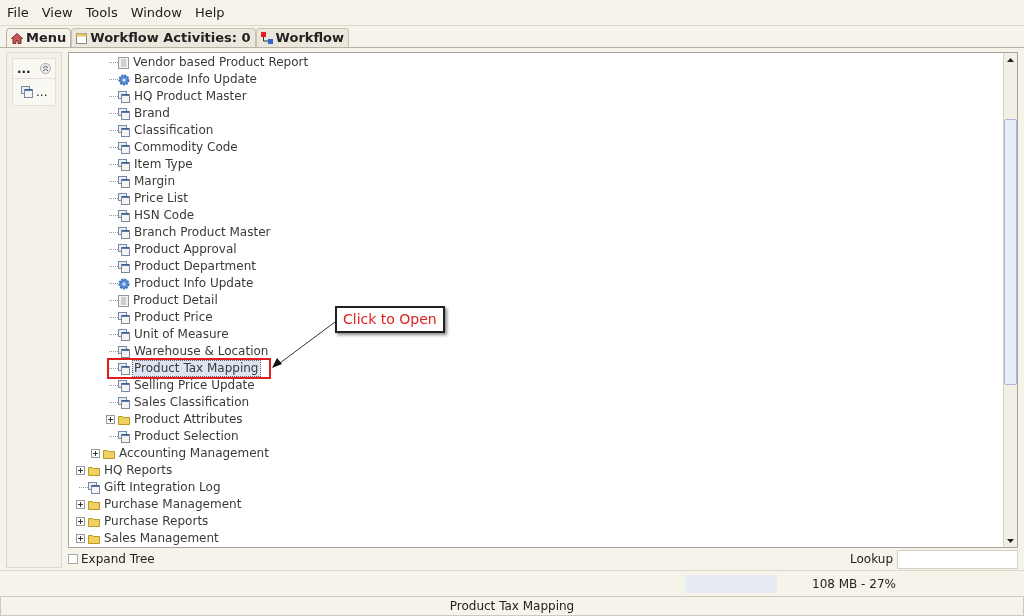 The width and height of the screenshot is (1024, 616). What do you see at coordinates (45, 68) in the screenshot?
I see `collapse-icon` at bounding box center [45, 68].